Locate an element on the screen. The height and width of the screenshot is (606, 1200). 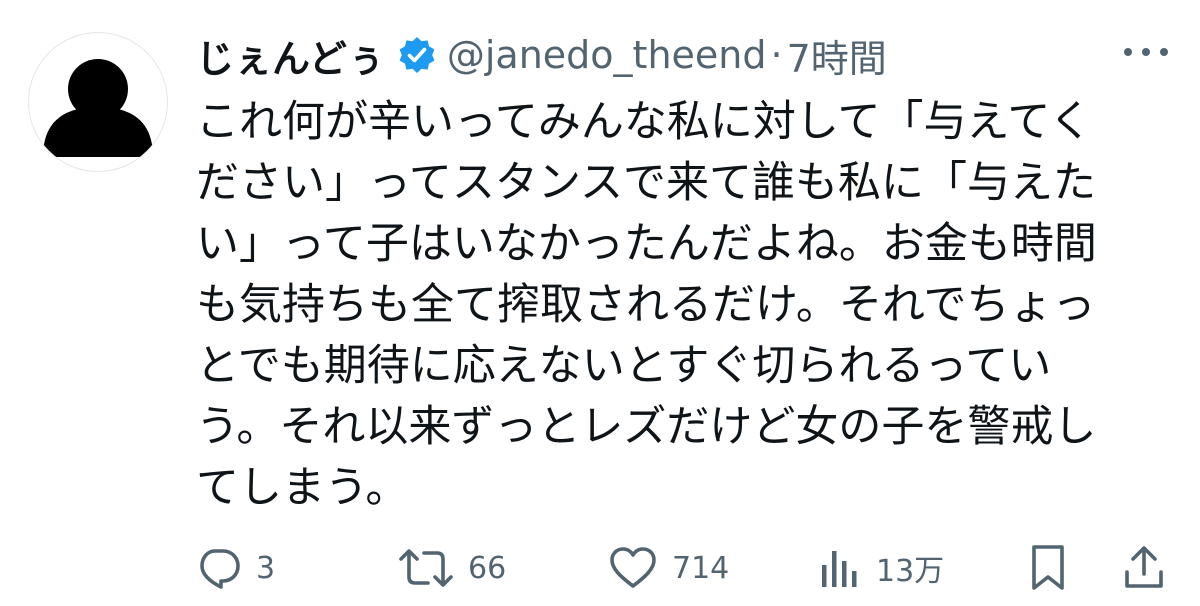
more-options-button is located at coordinates (1146, 52).